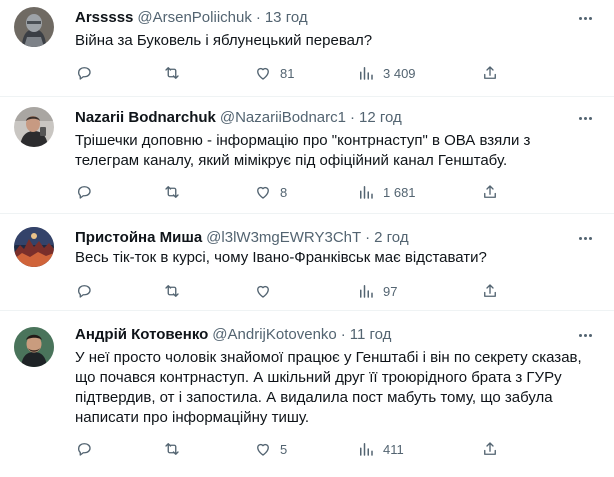 The height and width of the screenshot is (477, 614). I want to click on action-bar: 97, so click(307, 291).